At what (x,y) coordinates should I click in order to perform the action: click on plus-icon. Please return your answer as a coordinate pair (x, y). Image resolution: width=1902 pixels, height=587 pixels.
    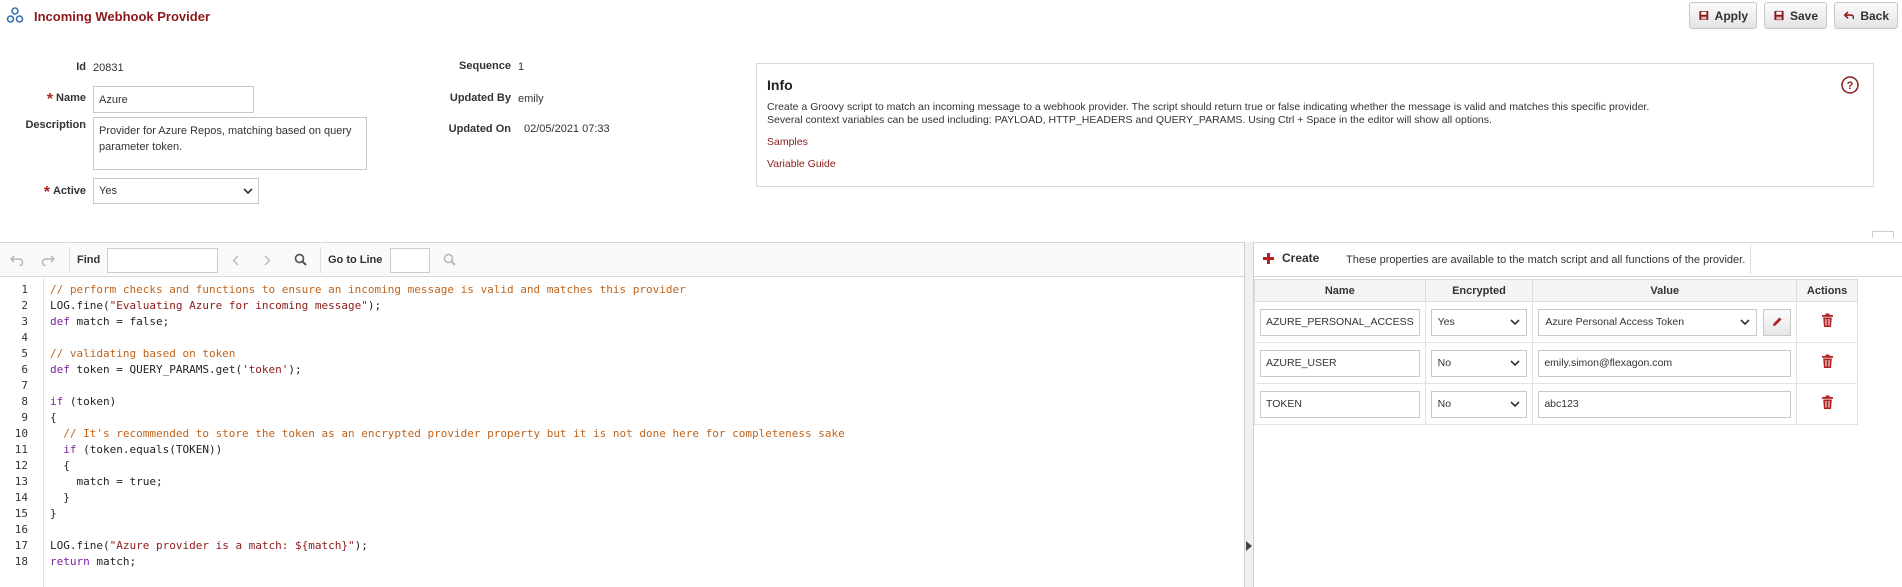
    Looking at the image, I should click on (1268, 258).